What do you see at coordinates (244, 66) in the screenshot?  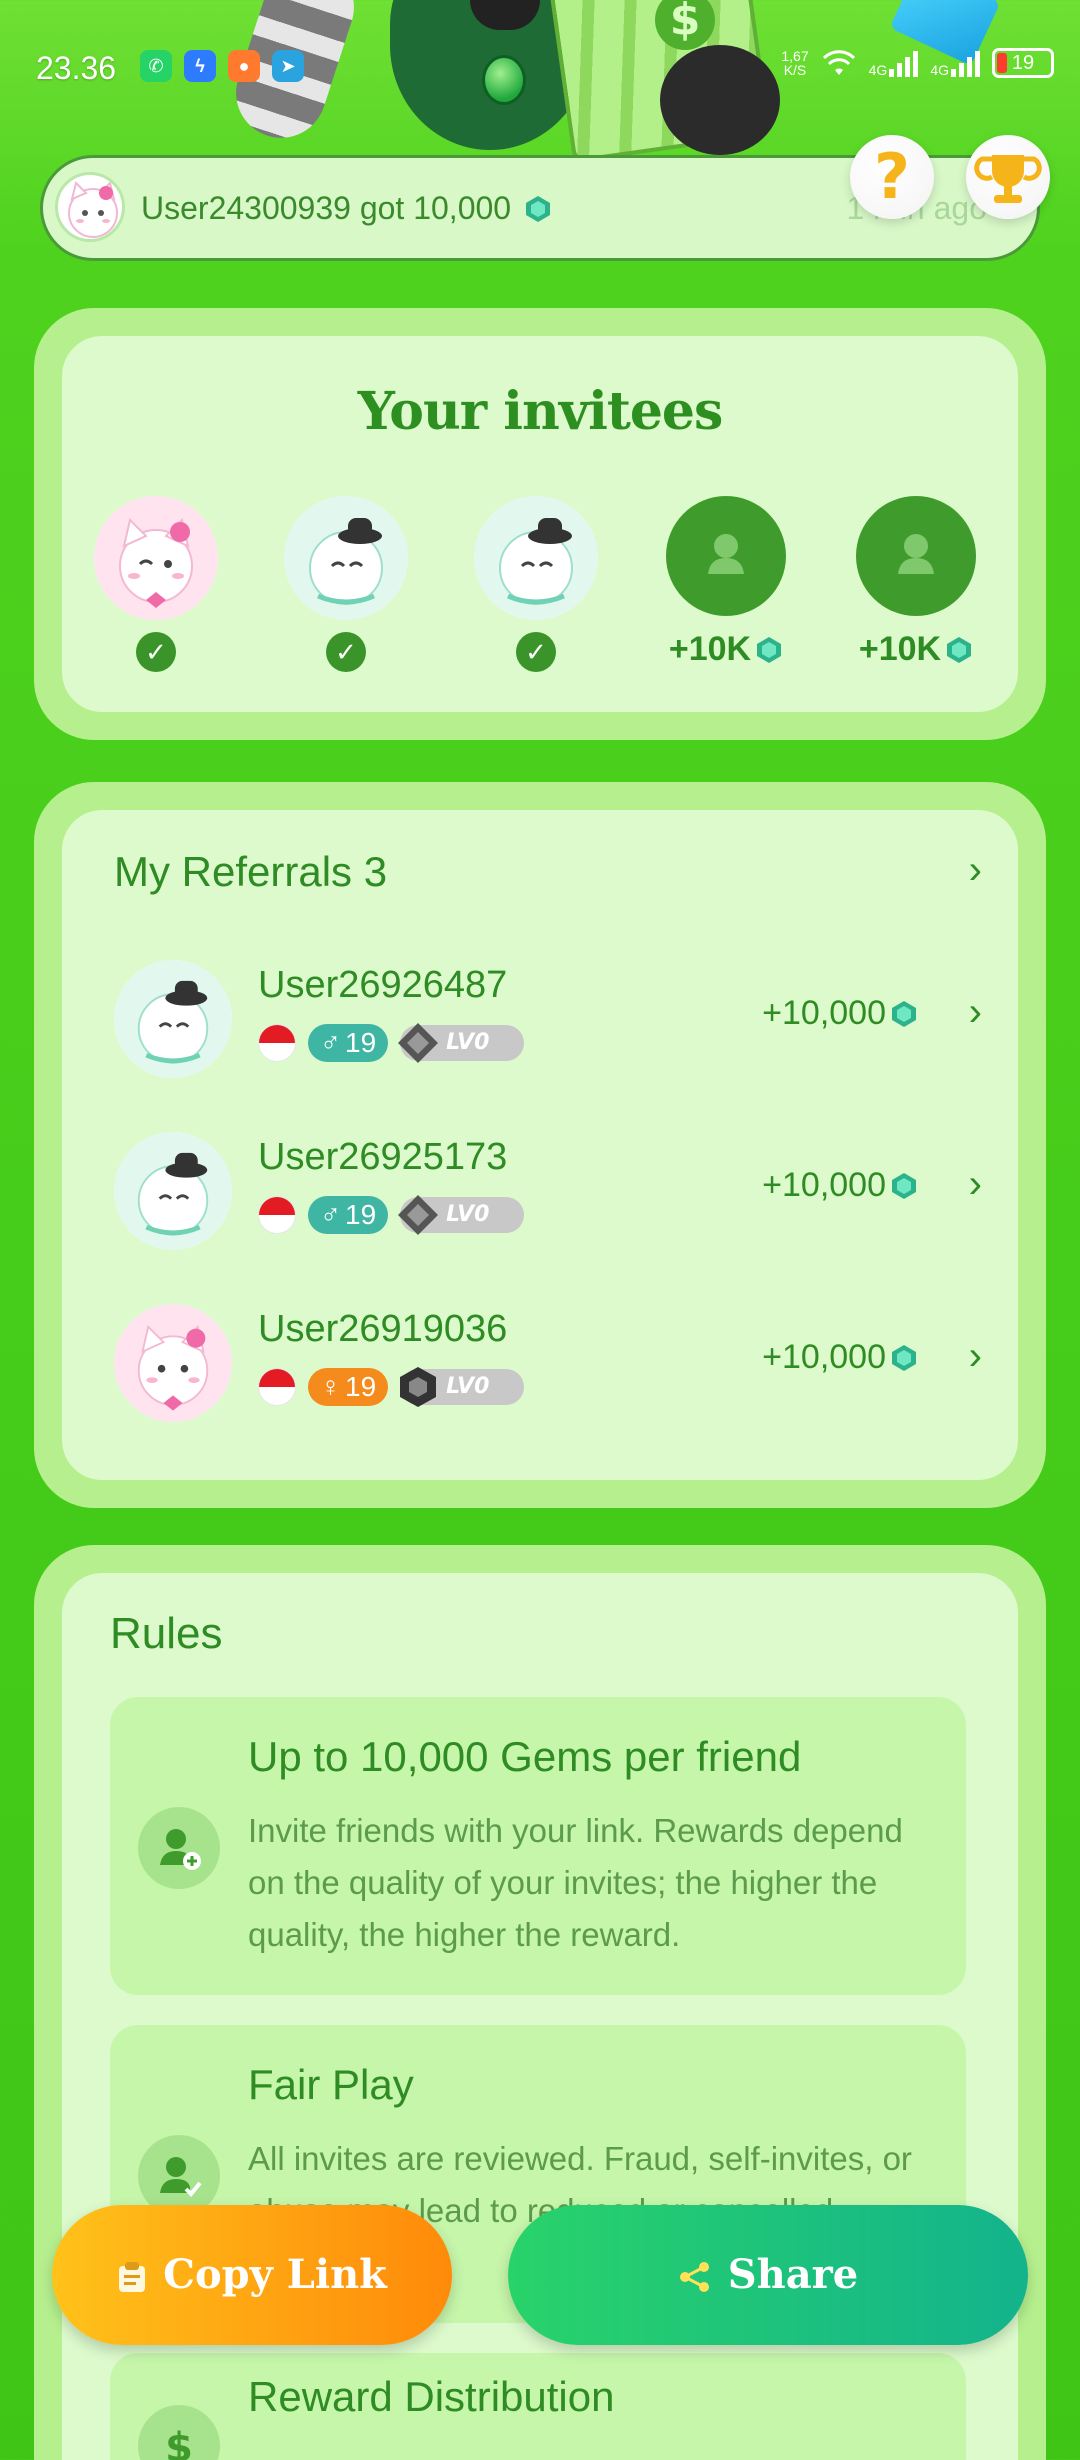 I see `app-notification-icon: ●` at bounding box center [244, 66].